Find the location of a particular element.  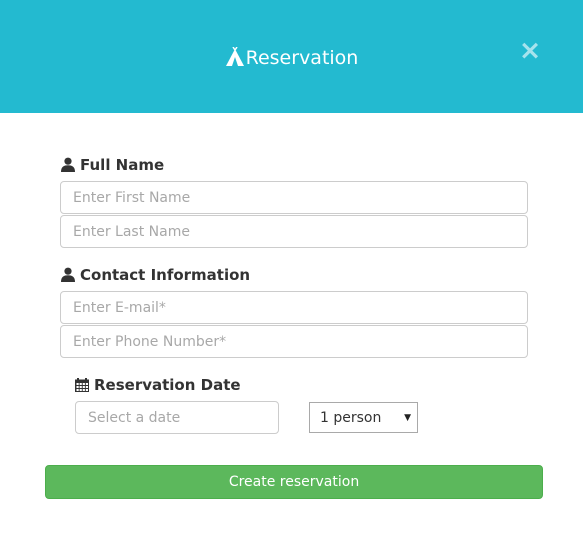

create-reservation-button: Create reservation is located at coordinates (294, 482).